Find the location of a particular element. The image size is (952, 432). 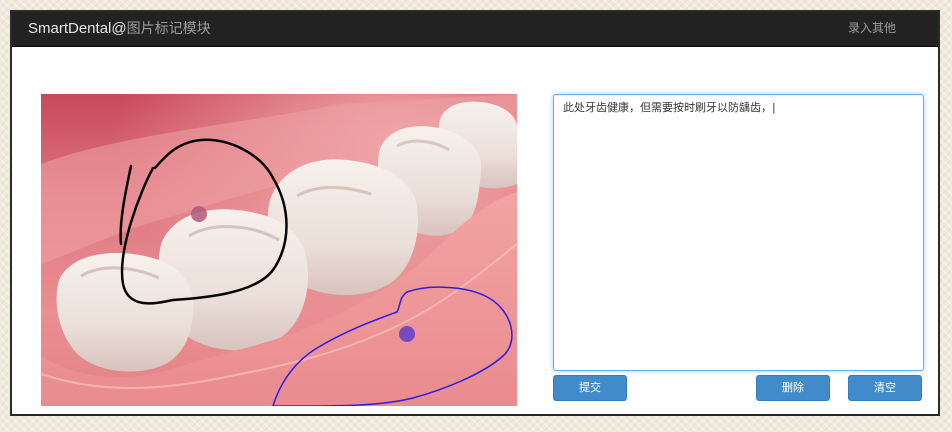

brand-module-title: 图片标记模块 is located at coordinates (168, 29).